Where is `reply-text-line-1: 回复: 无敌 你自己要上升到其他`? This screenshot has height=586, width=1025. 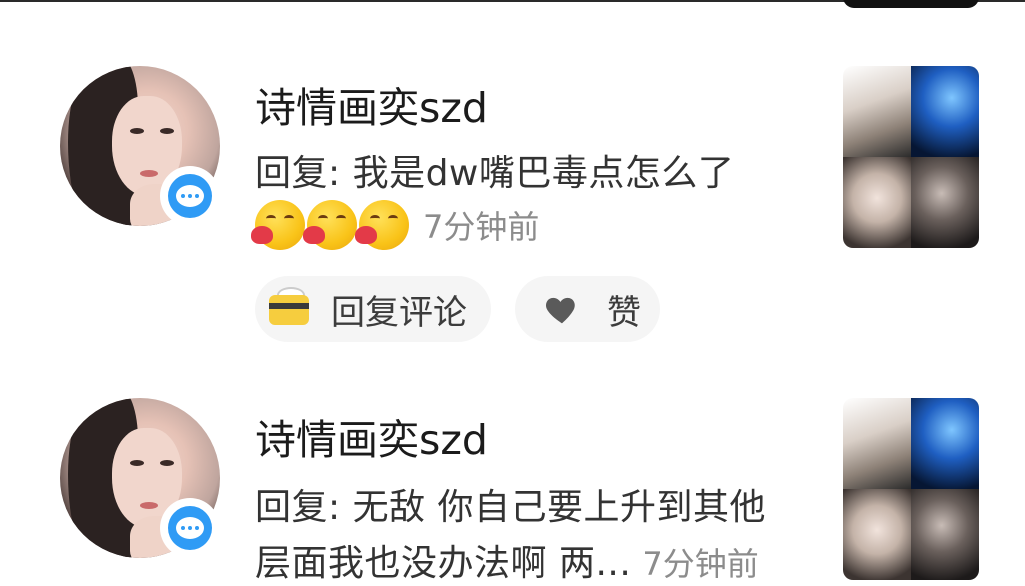 reply-text-line-1: 回复: 无敌 你自己要上升到其他 is located at coordinates (510, 504).